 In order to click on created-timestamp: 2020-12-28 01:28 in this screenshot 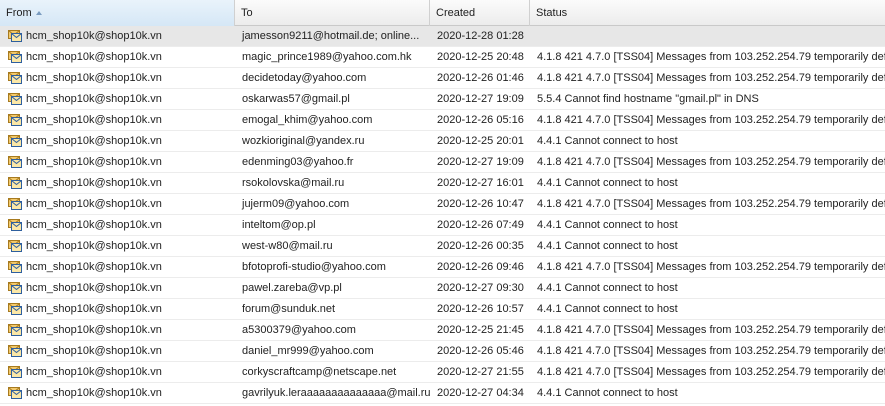, I will do `click(480, 36)`.